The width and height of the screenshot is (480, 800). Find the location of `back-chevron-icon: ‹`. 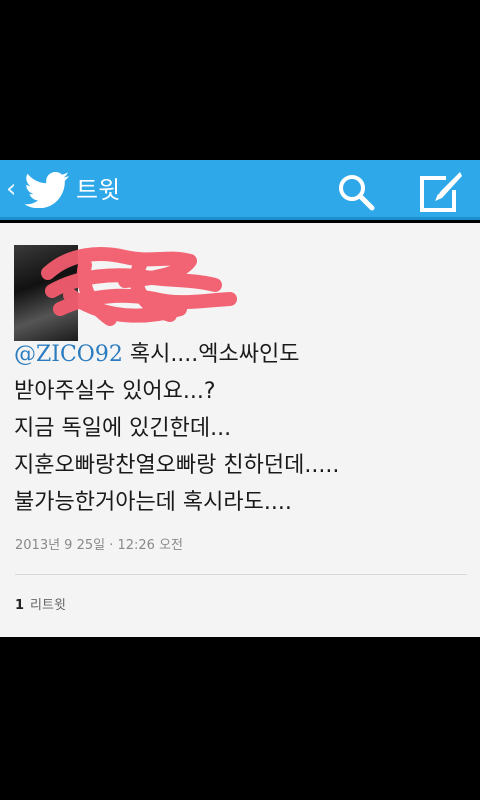

back-chevron-icon: ‹ is located at coordinates (11, 189).